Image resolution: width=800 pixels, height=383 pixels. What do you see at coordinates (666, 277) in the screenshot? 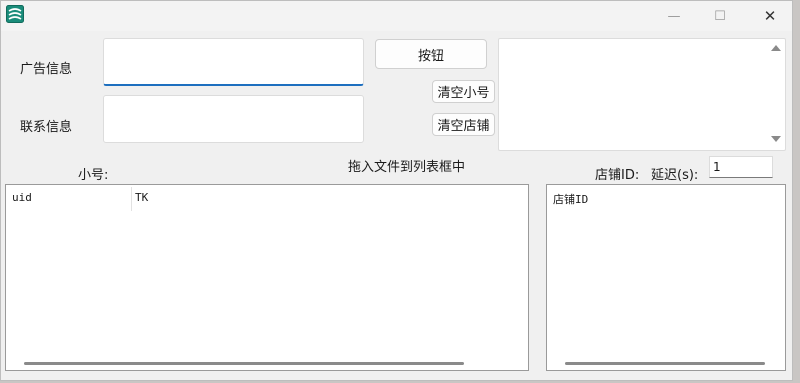
I see `shops-listview: 店铺ID` at bounding box center [666, 277].